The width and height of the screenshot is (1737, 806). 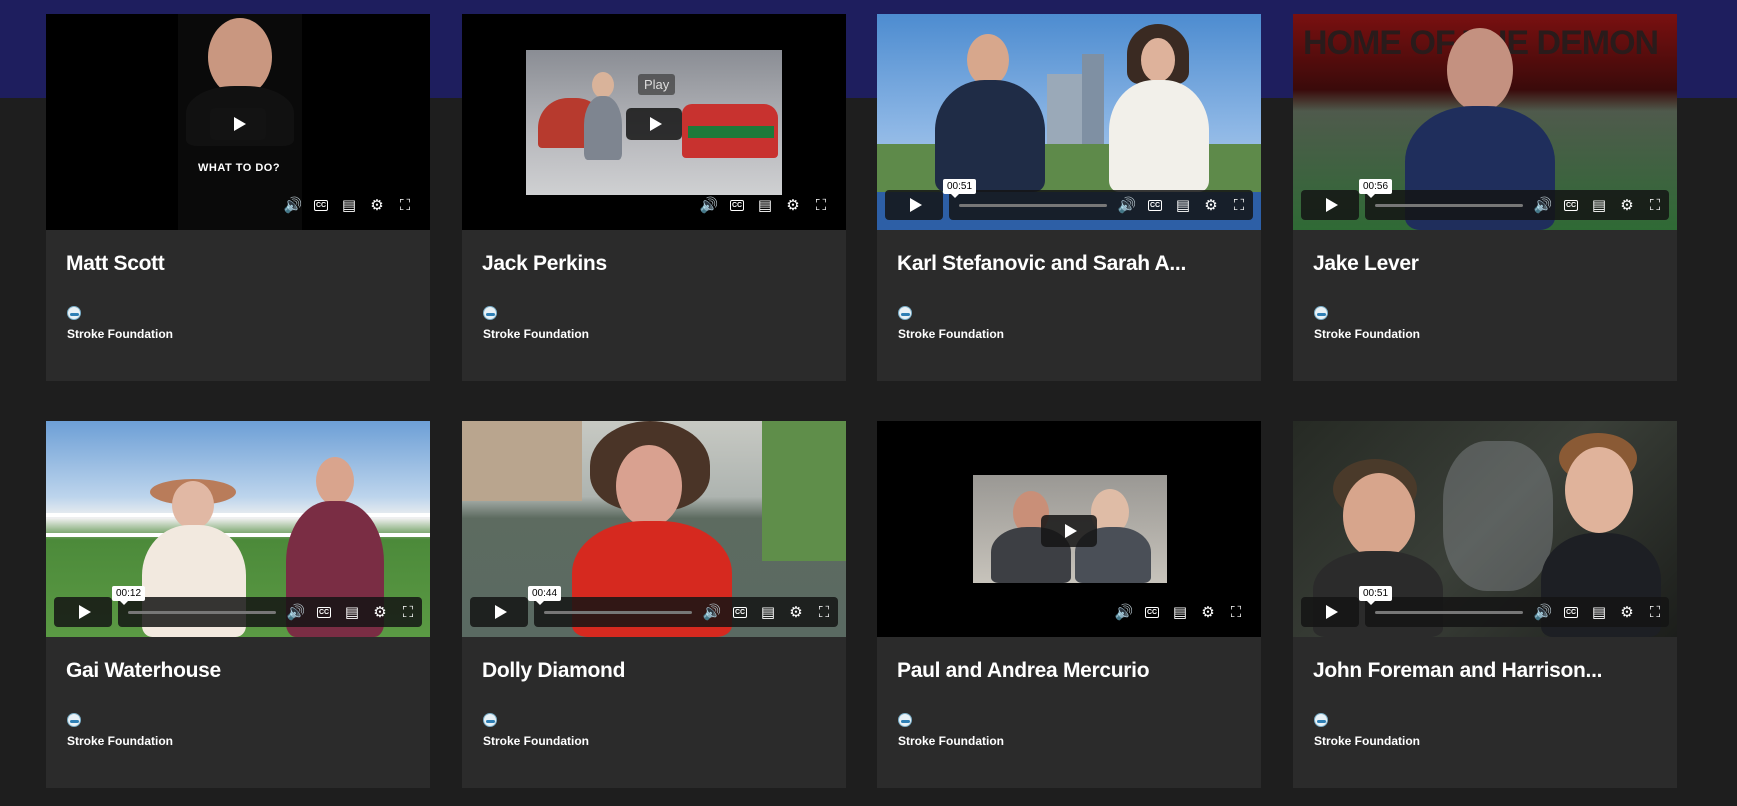 I want to click on video-title: Jake Lever, so click(x=1485, y=264).